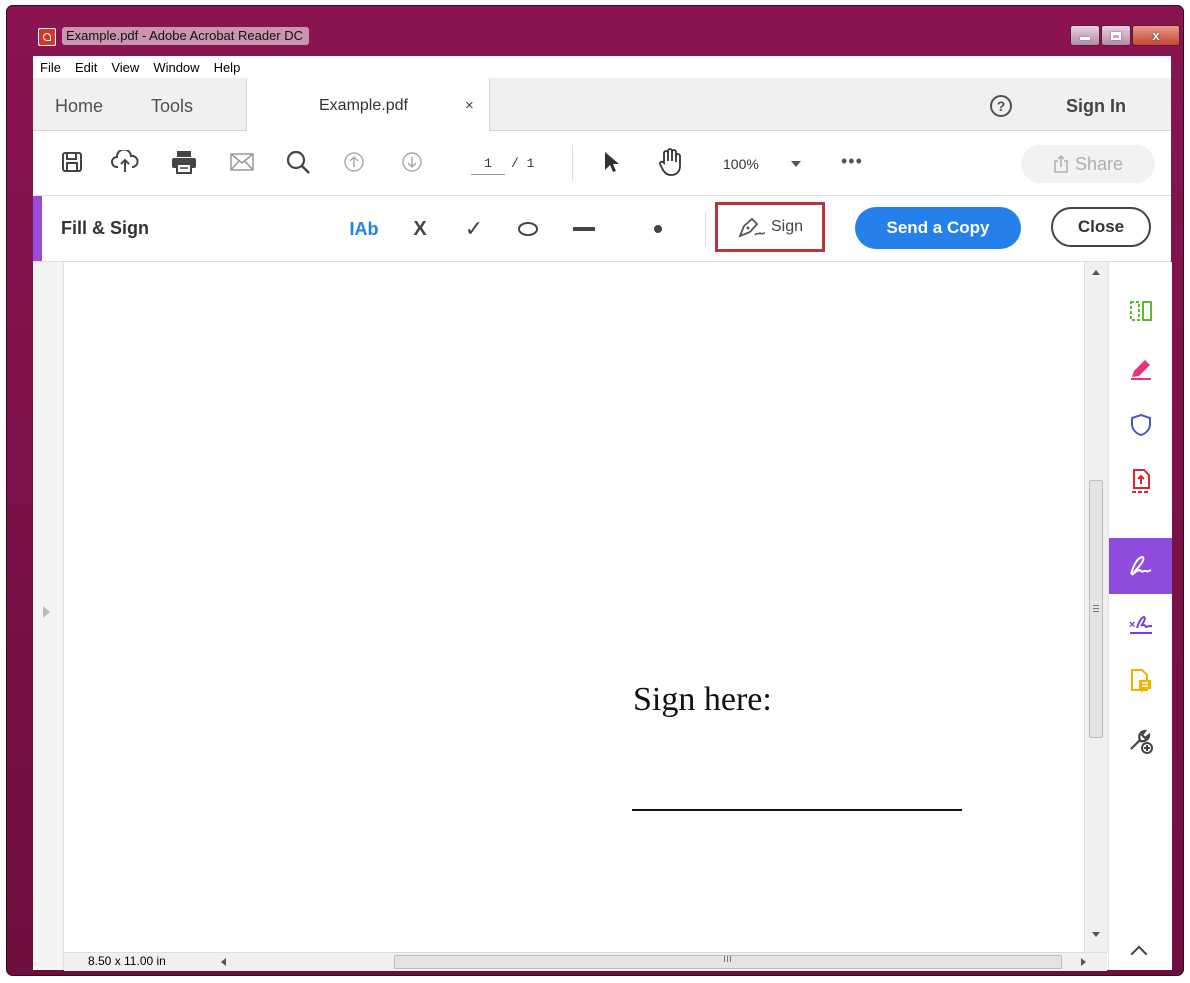 This screenshot has width=1190, height=983. I want to click on maximize-button, so click(1116, 35).